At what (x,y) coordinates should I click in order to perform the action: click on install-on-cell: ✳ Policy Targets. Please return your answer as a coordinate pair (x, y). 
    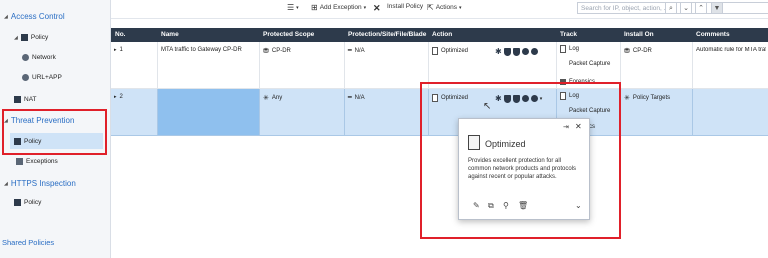
    Looking at the image, I should click on (647, 98).